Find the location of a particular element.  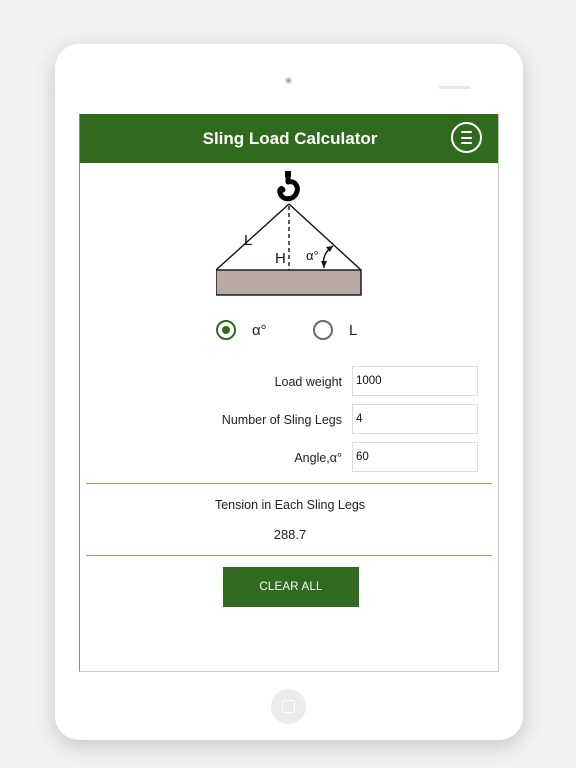

arrowhead-icon is located at coordinates (324, 264).